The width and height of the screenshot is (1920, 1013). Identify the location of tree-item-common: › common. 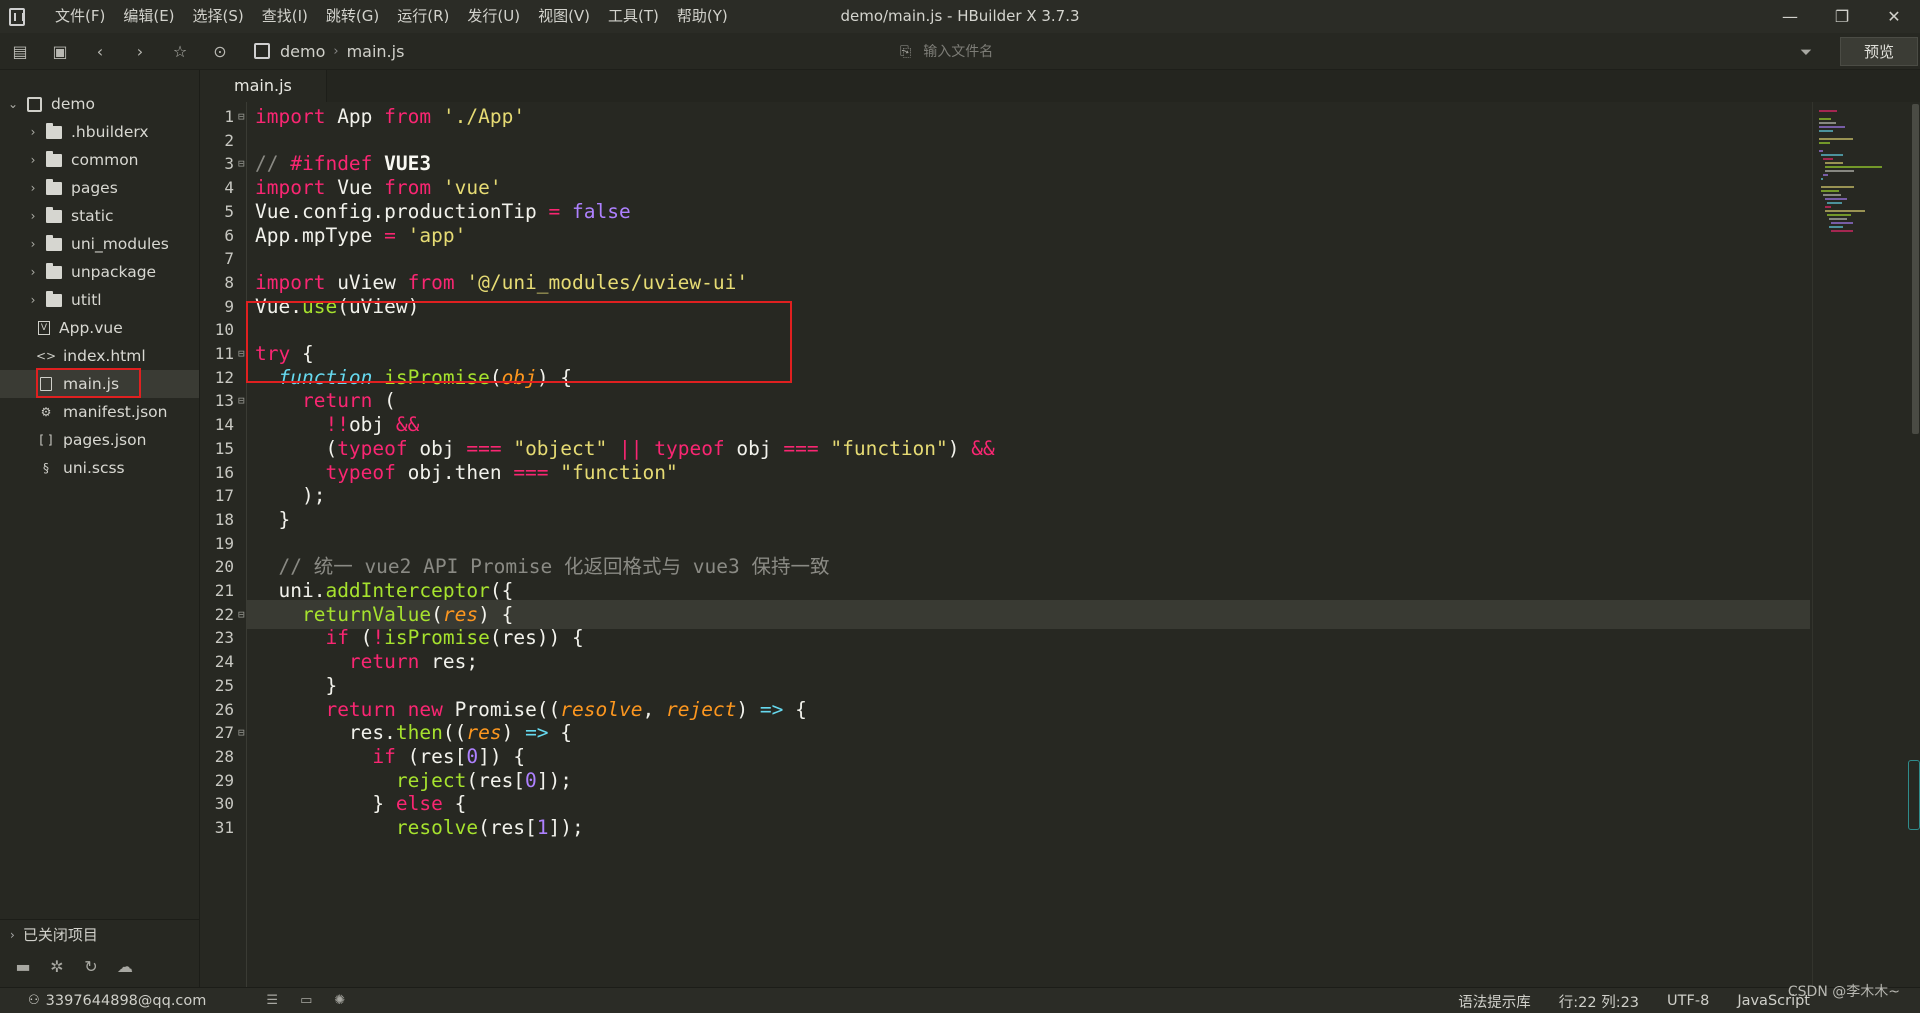
(99, 160).